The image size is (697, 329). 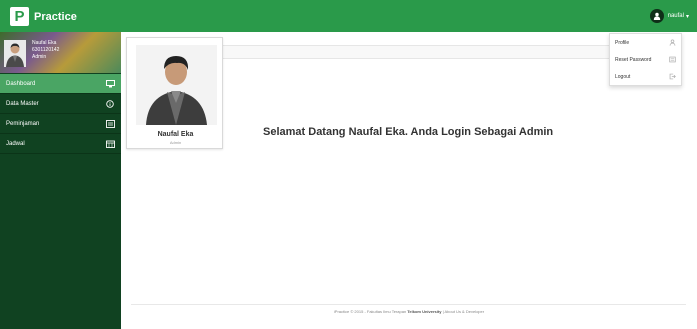 I want to click on sidebar-avatar, so click(x=15, y=53).